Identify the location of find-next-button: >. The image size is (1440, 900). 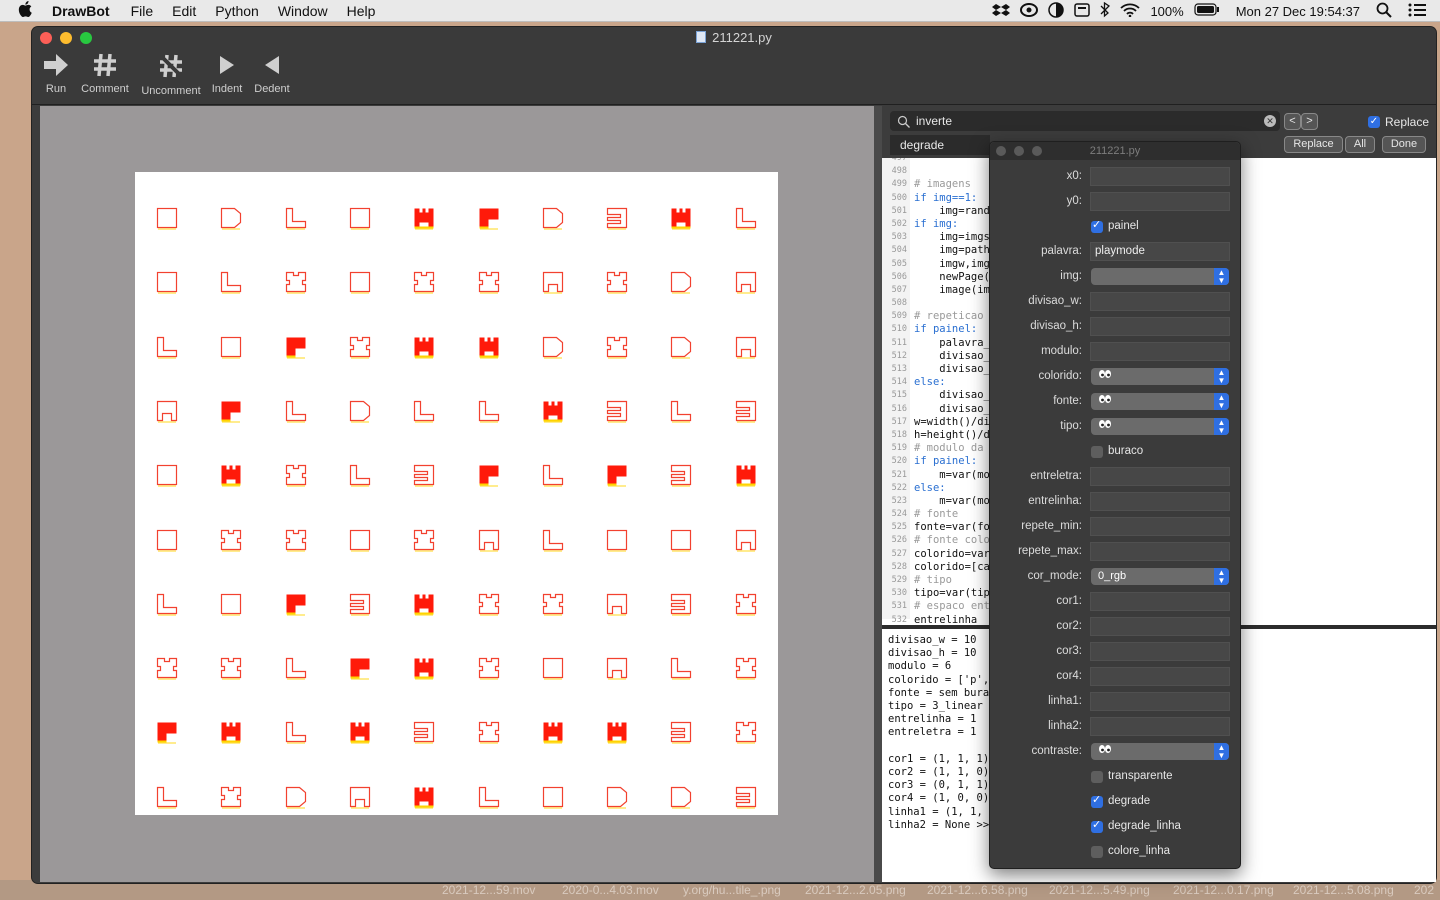
(1309, 121).